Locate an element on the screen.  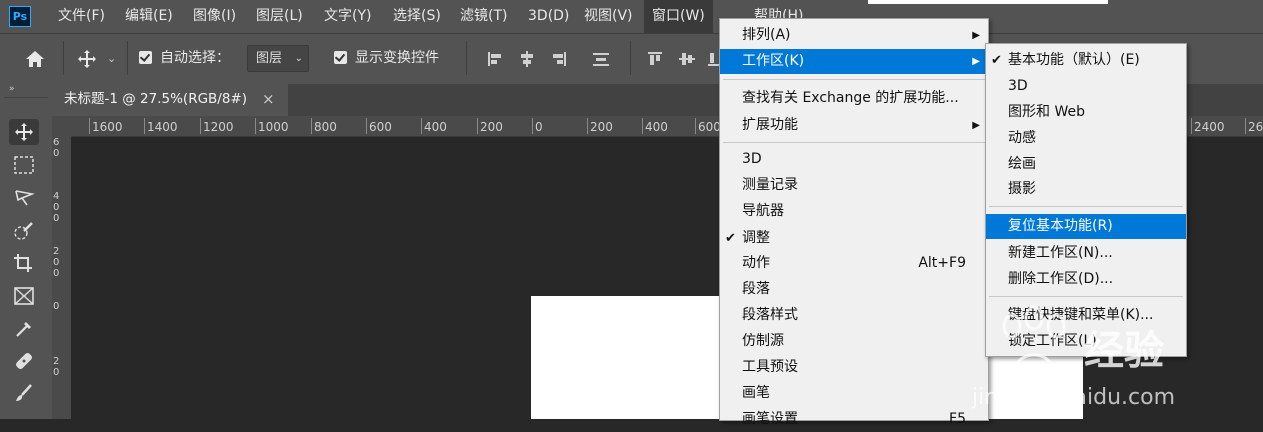
ruler-label: 800 is located at coordinates (325, 127).